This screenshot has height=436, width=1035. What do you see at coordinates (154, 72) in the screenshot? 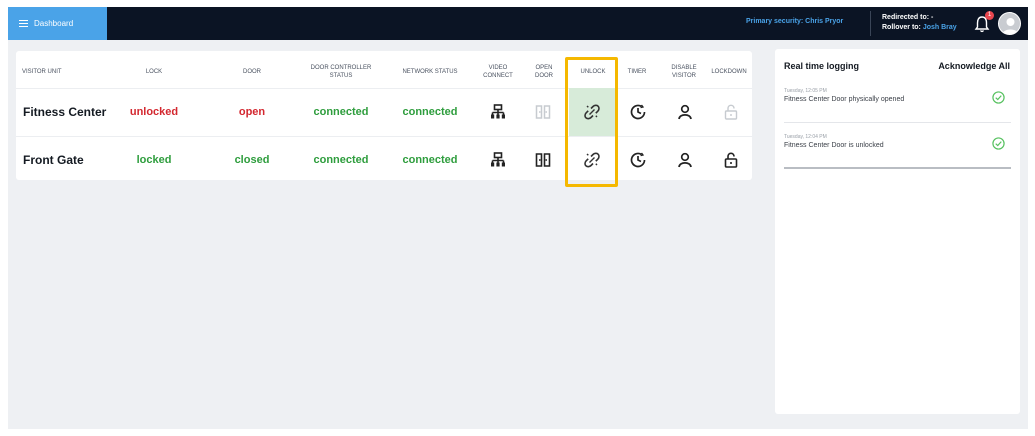
I see `column-header-lock: LOCK` at bounding box center [154, 72].